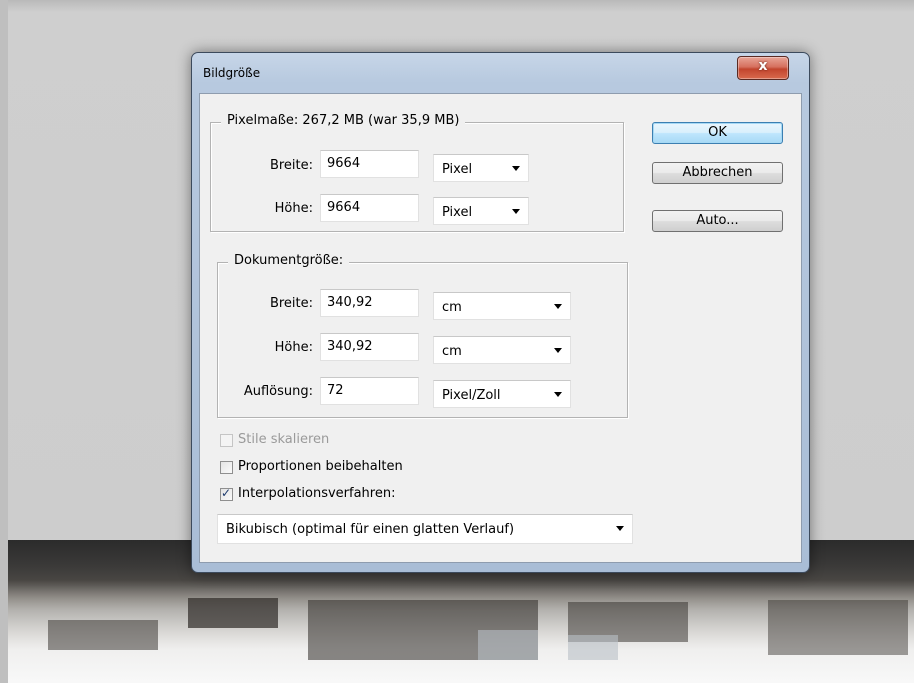 This screenshot has width=914, height=683. Describe the element at coordinates (502, 306) in the screenshot. I see `document-width-unit-select: cm` at that location.